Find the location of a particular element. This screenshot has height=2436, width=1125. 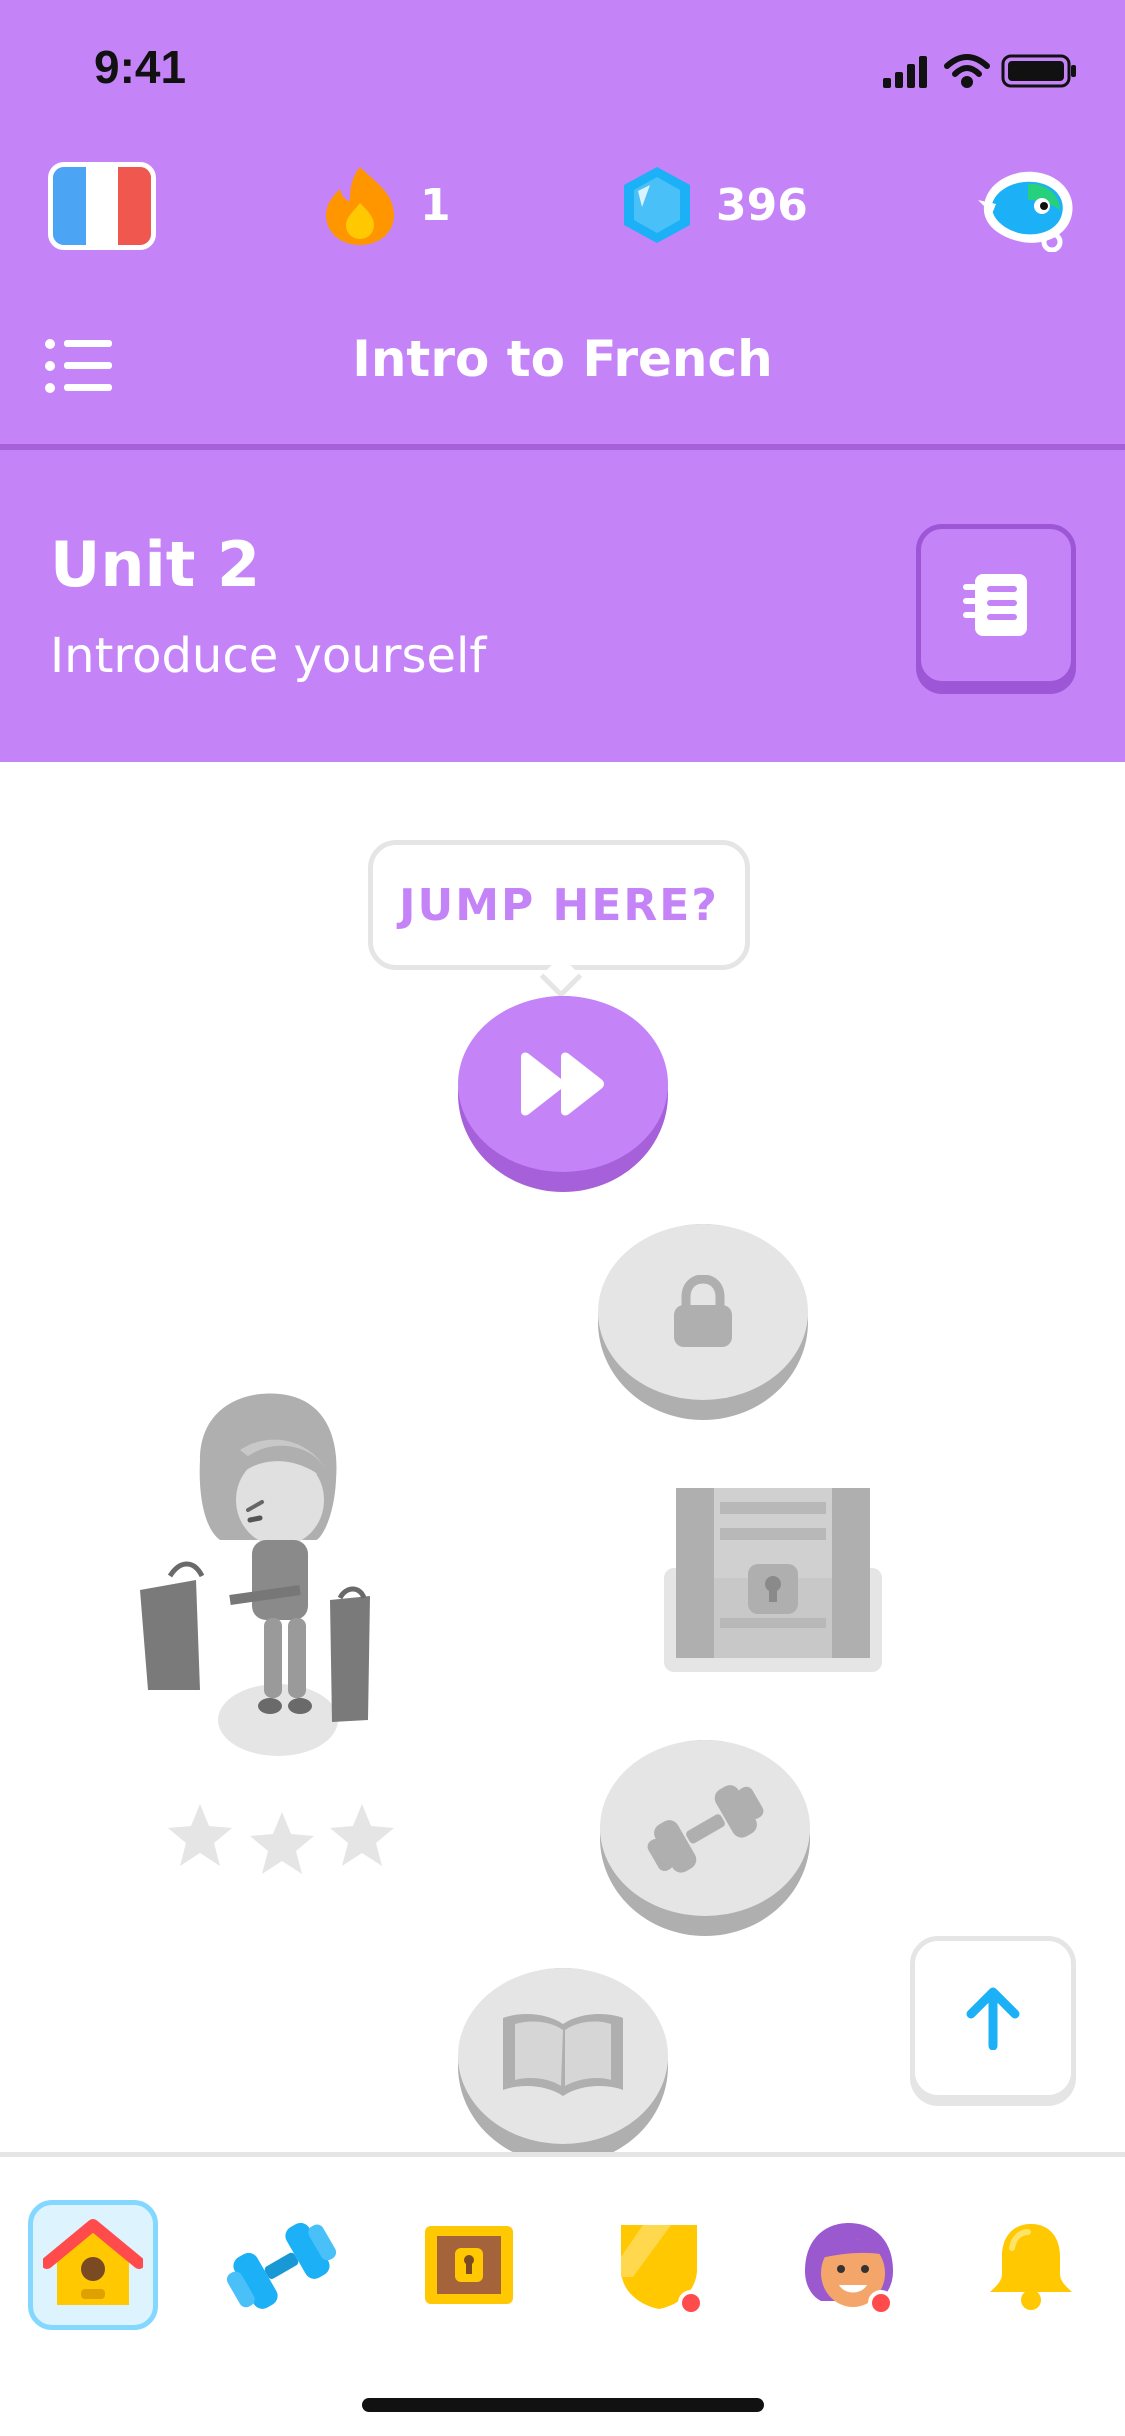

treasure-chest-icon is located at coordinates (469, 2265).